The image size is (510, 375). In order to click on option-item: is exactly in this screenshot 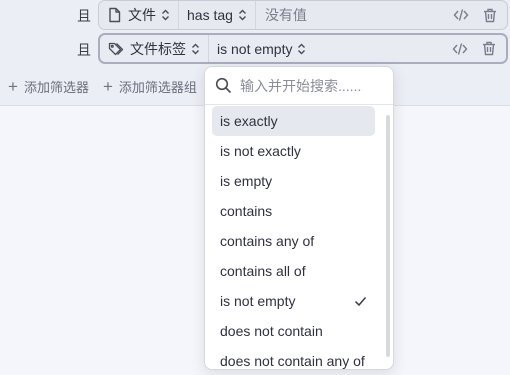, I will do `click(293, 121)`.